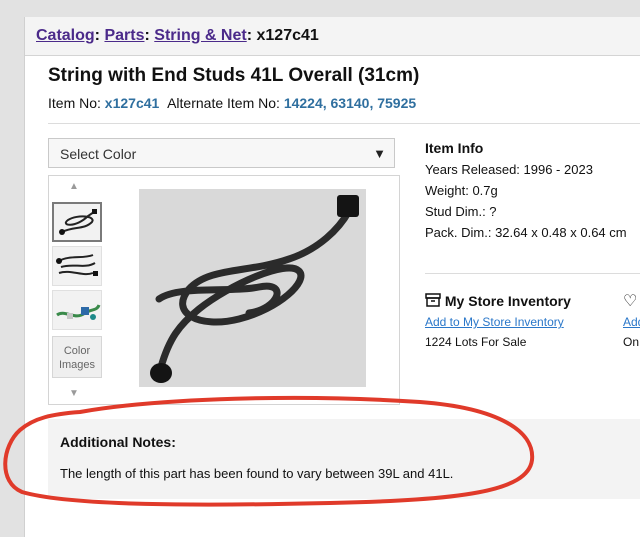 The height and width of the screenshot is (537, 640). What do you see at coordinates (74, 186) in the screenshot?
I see `scroll-up-icon: ▲` at bounding box center [74, 186].